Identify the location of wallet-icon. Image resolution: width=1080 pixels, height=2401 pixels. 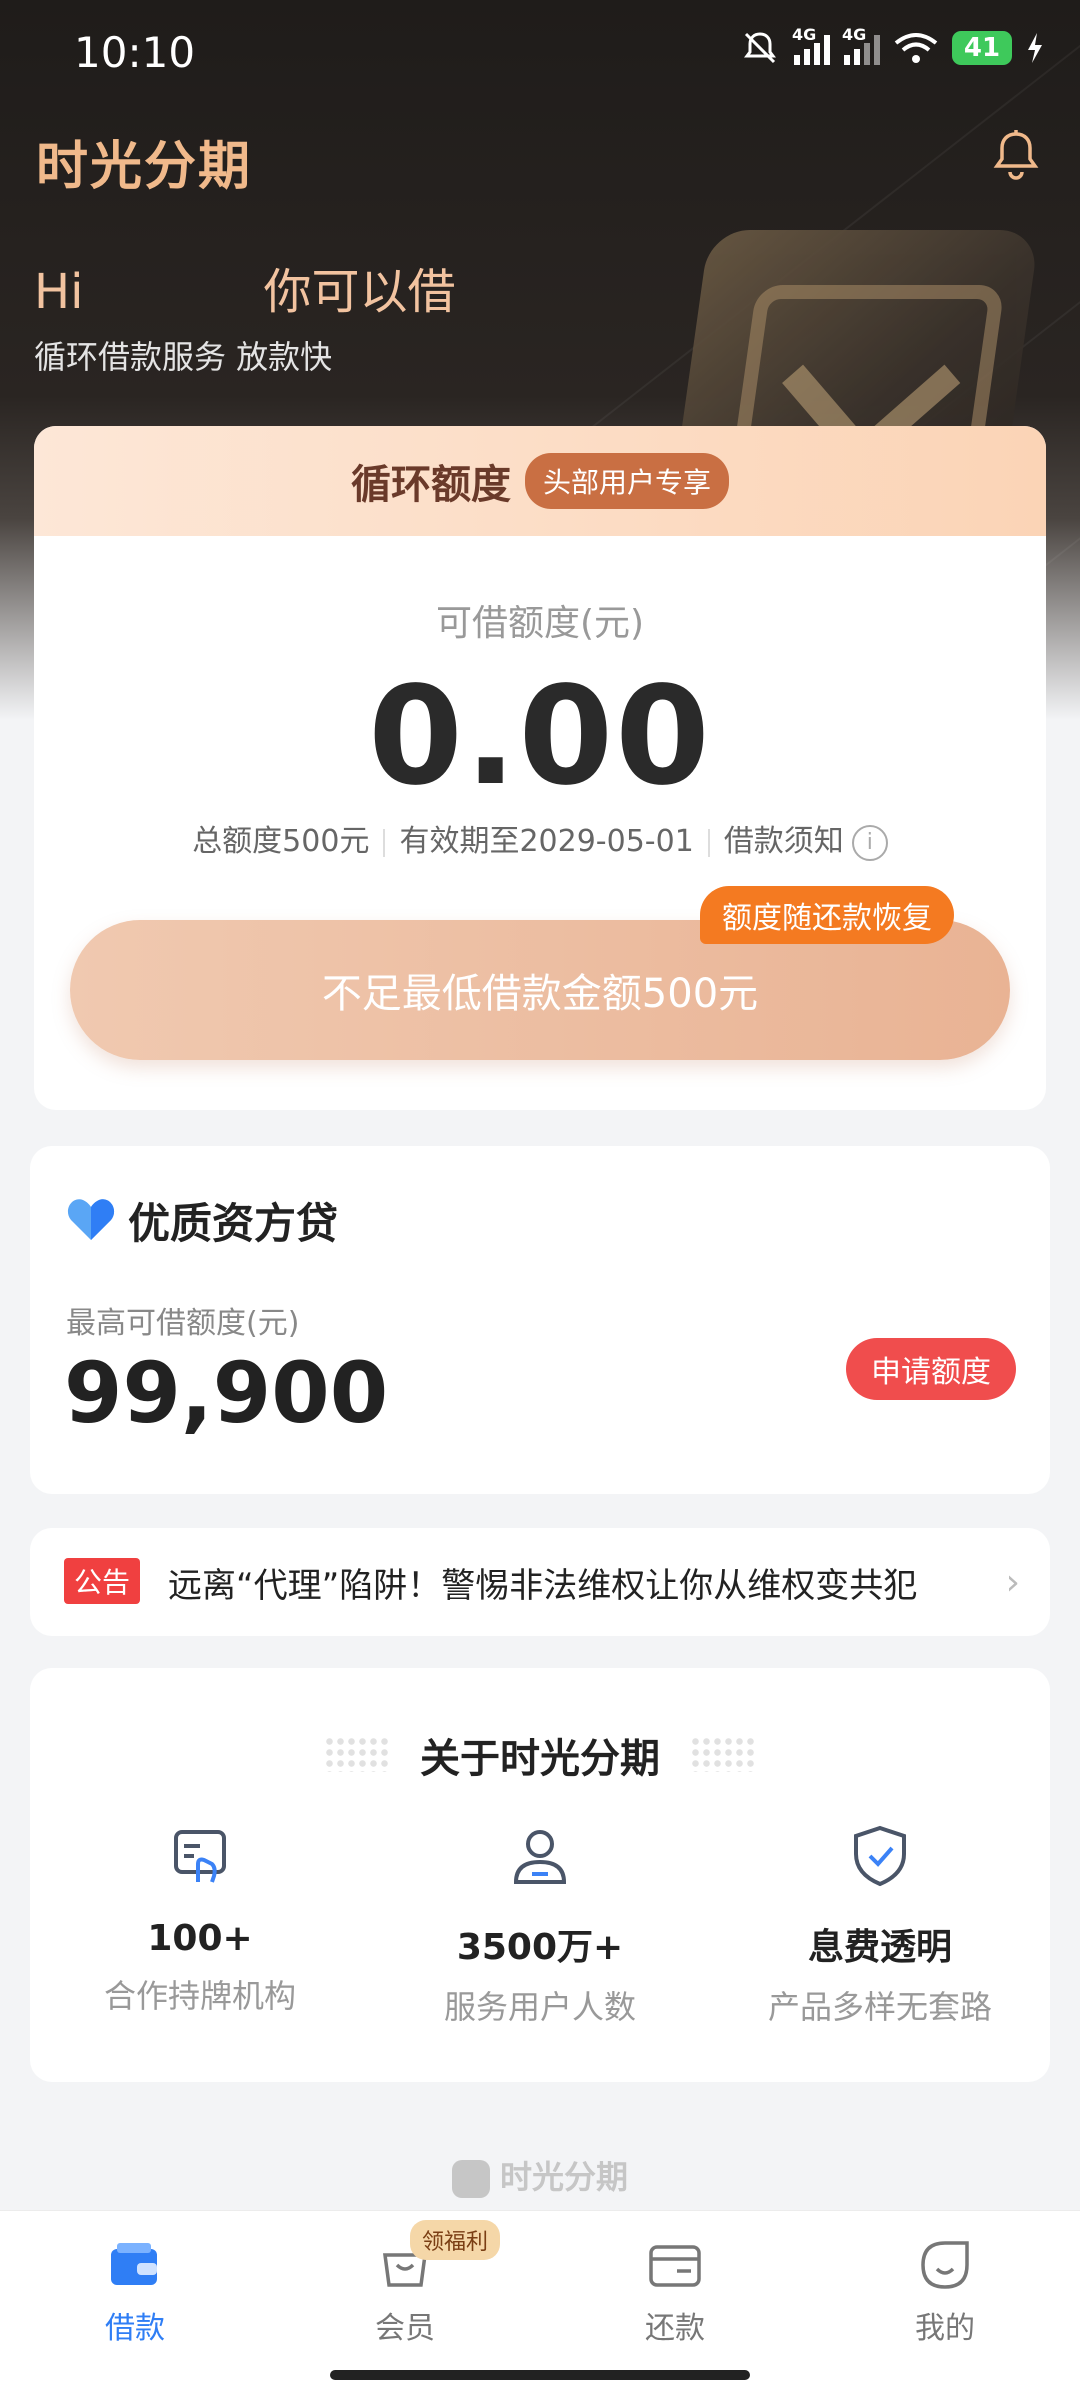
(134, 2264).